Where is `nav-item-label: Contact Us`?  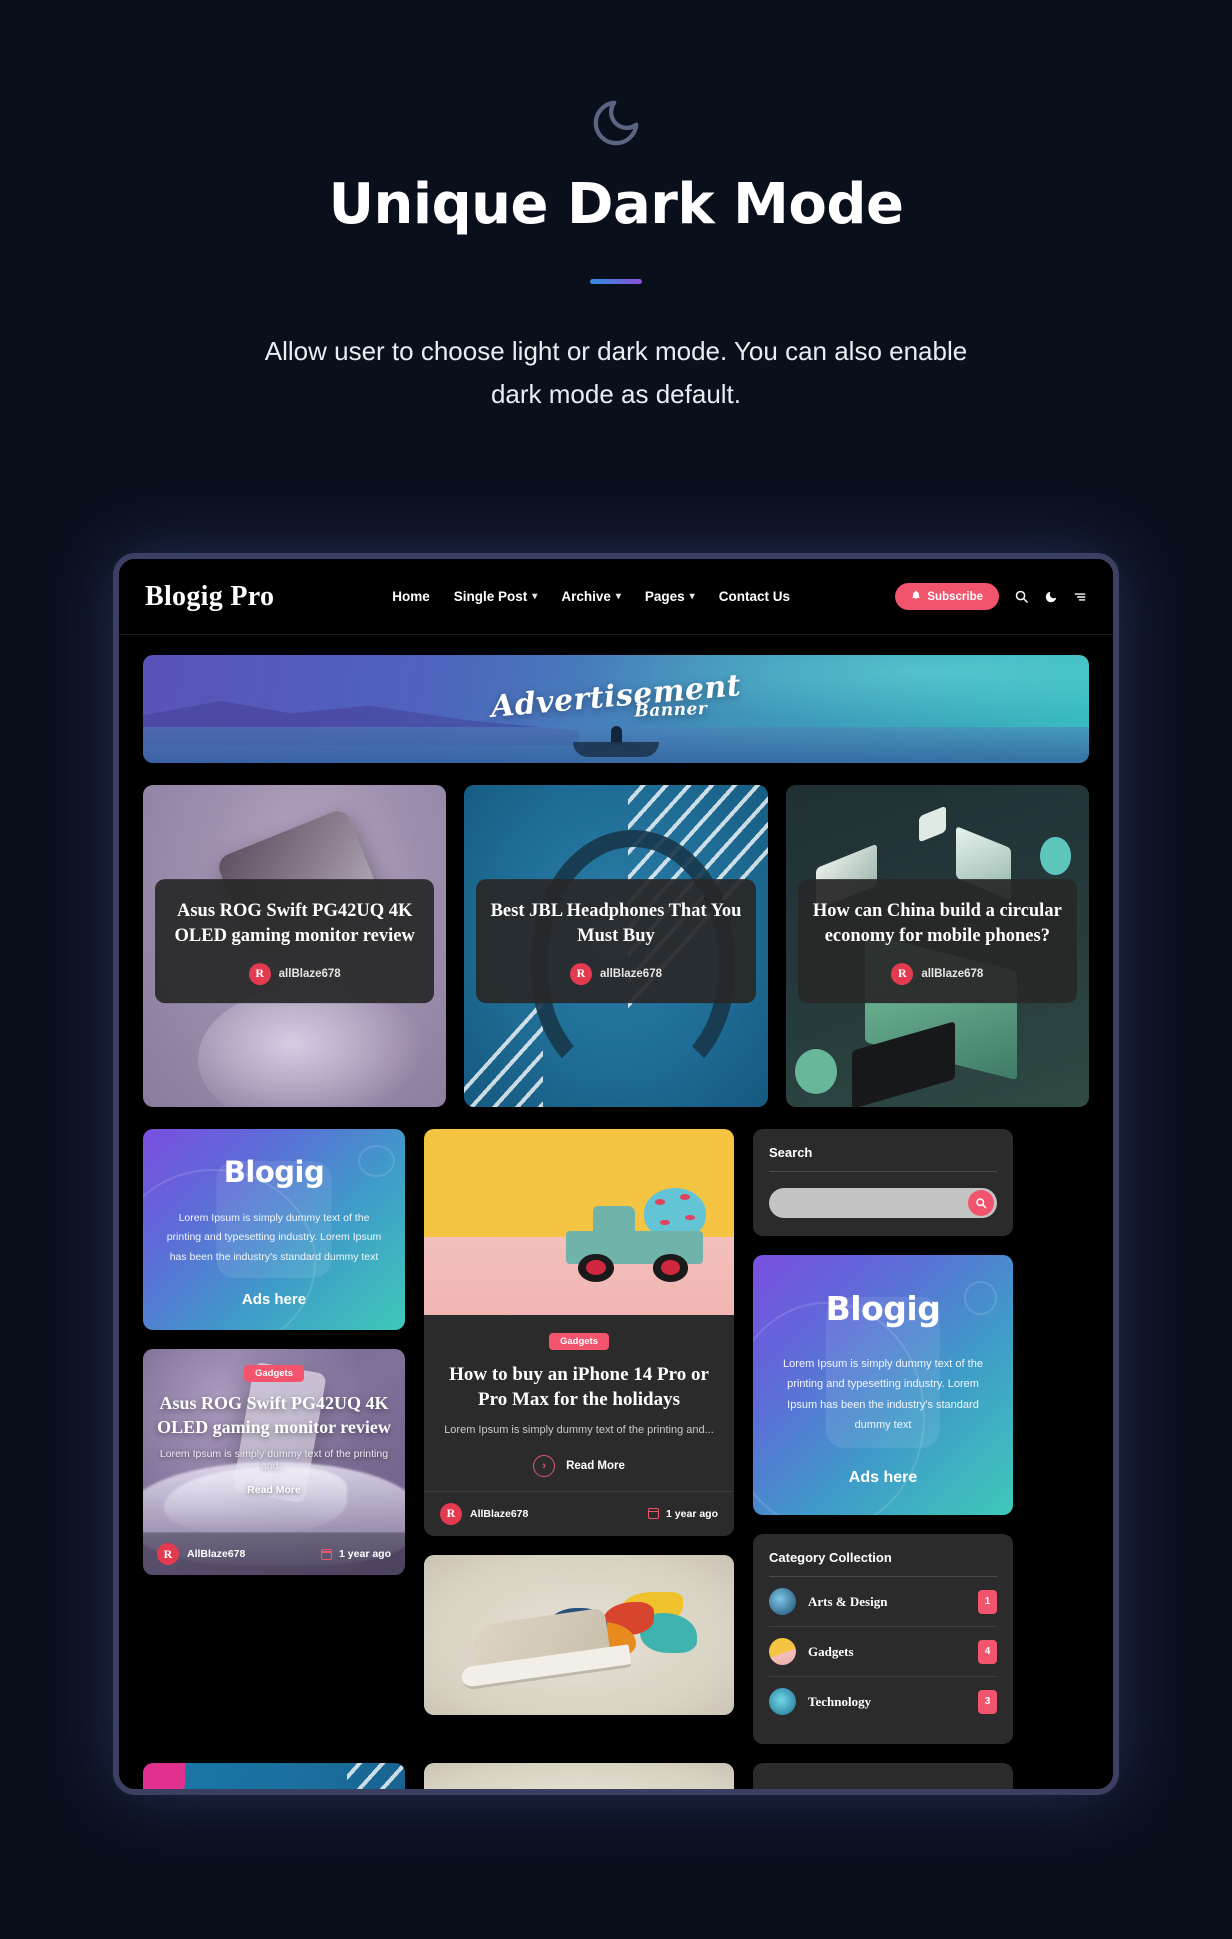
nav-item-label: Contact Us is located at coordinates (754, 596).